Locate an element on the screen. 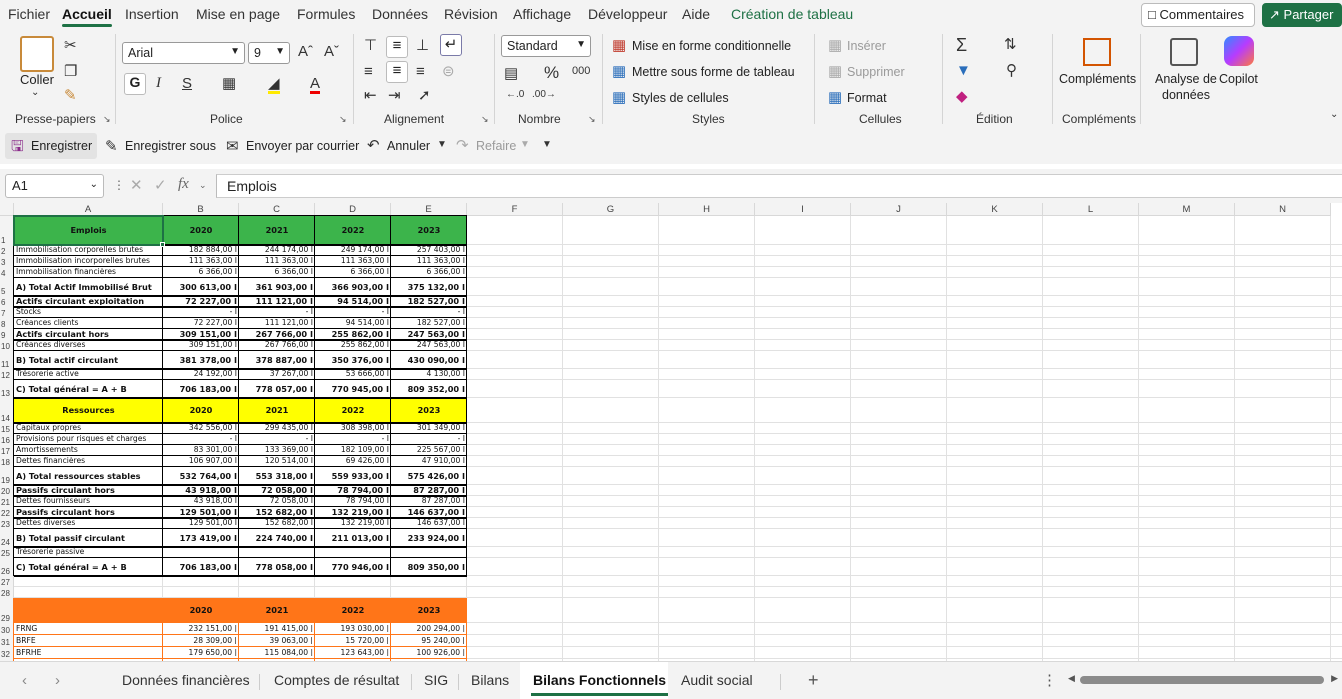  row-label: Créances clients is located at coordinates (88, 323).